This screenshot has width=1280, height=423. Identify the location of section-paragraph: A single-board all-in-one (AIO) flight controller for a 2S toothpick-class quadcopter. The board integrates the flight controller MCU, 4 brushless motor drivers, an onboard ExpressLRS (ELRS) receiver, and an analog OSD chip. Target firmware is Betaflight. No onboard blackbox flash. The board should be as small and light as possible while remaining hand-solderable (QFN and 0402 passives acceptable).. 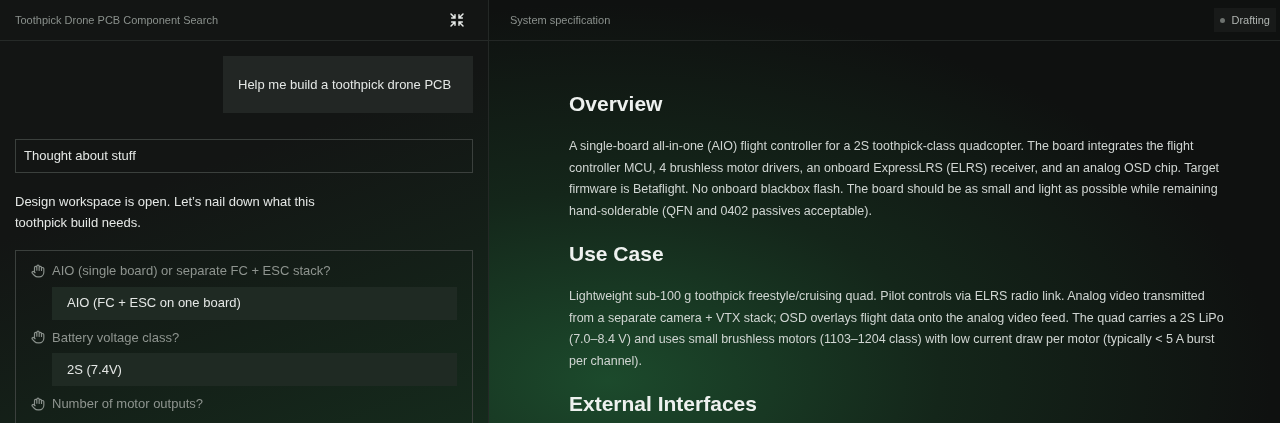
(895, 179).